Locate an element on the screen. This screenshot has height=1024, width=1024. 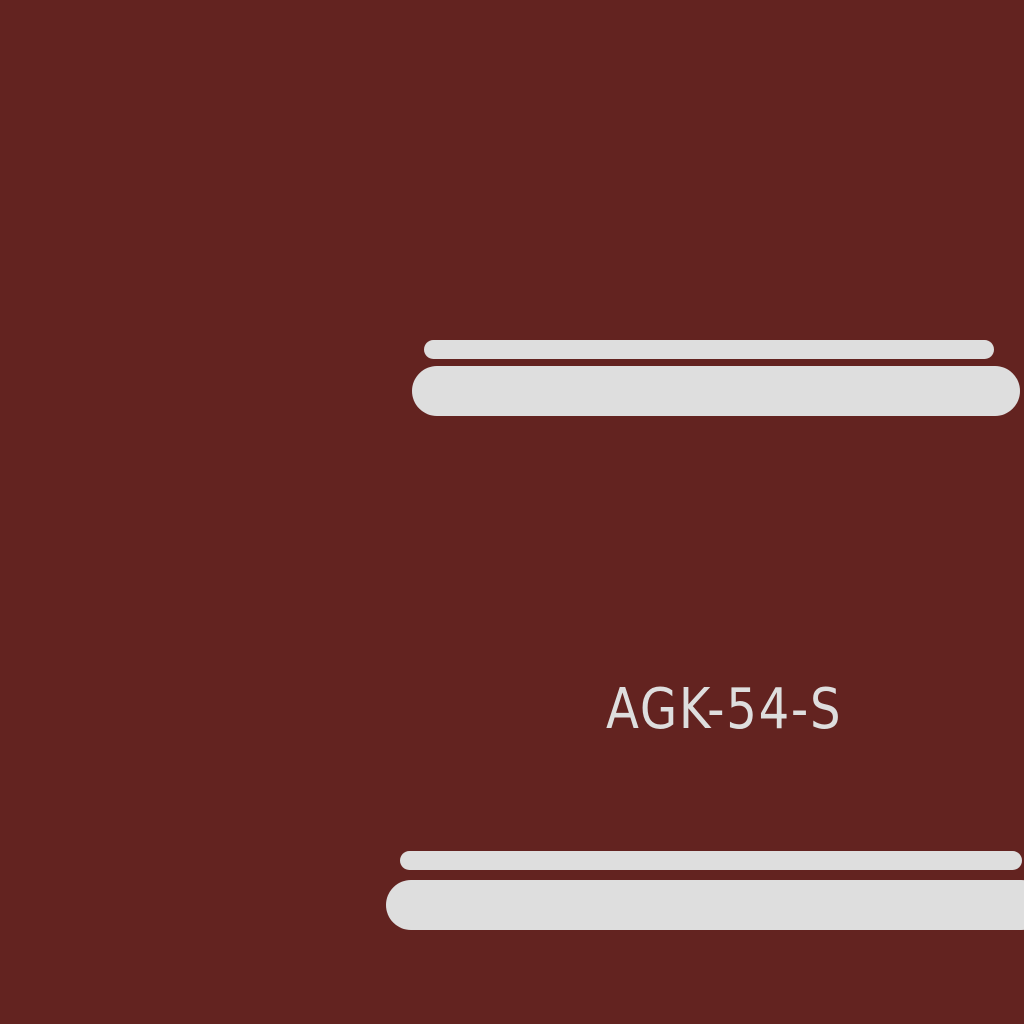
bottom-thin-stripe is located at coordinates (711, 860).